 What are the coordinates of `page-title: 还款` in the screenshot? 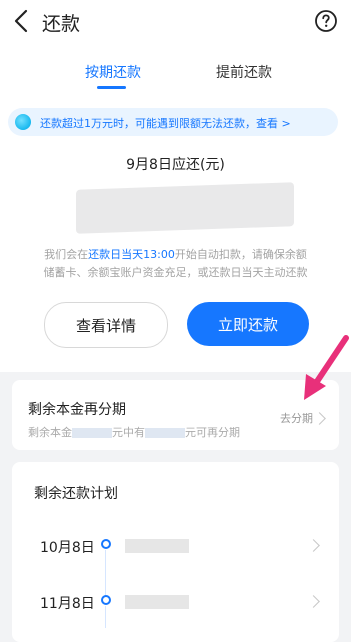 It's located at (61, 24).